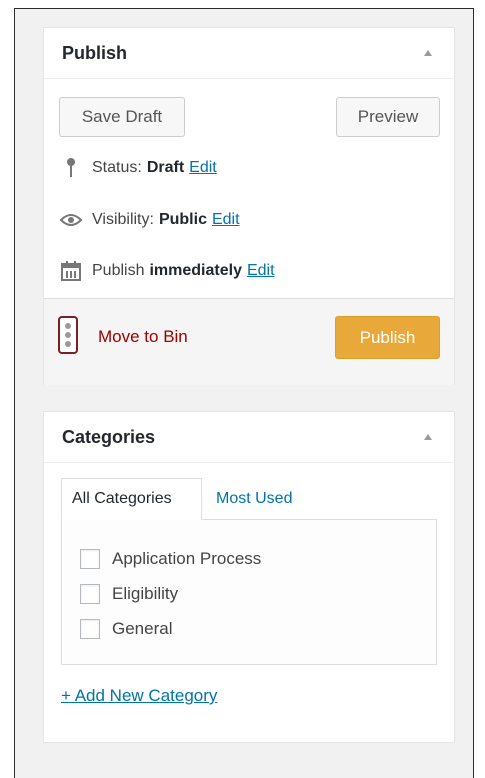 The width and height of the screenshot is (485, 778). What do you see at coordinates (203, 168) in the screenshot?
I see `edit-status-link: Edit` at bounding box center [203, 168].